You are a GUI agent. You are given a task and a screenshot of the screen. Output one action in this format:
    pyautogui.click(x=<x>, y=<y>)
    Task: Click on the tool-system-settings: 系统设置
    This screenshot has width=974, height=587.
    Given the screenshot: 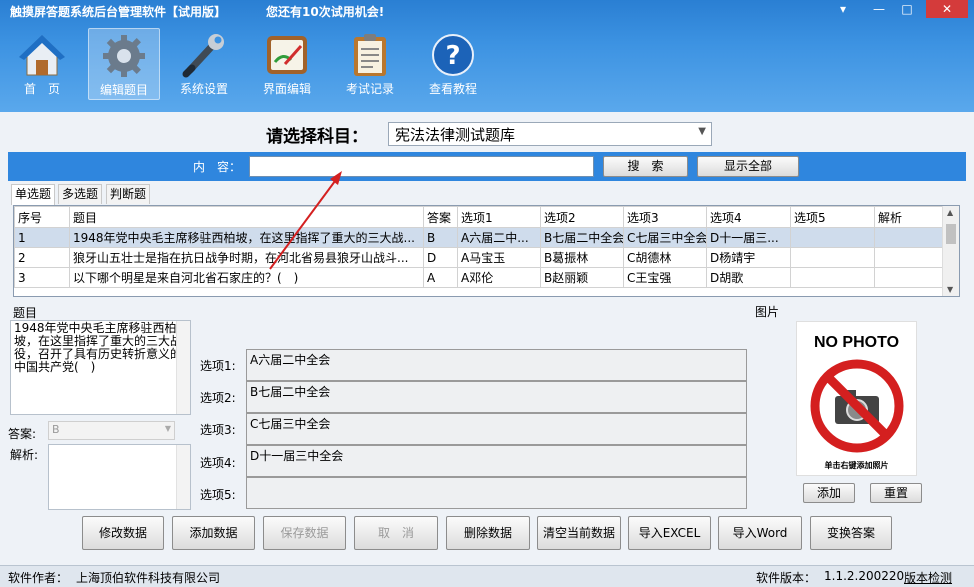 What is the action you would take?
    pyautogui.click(x=204, y=64)
    